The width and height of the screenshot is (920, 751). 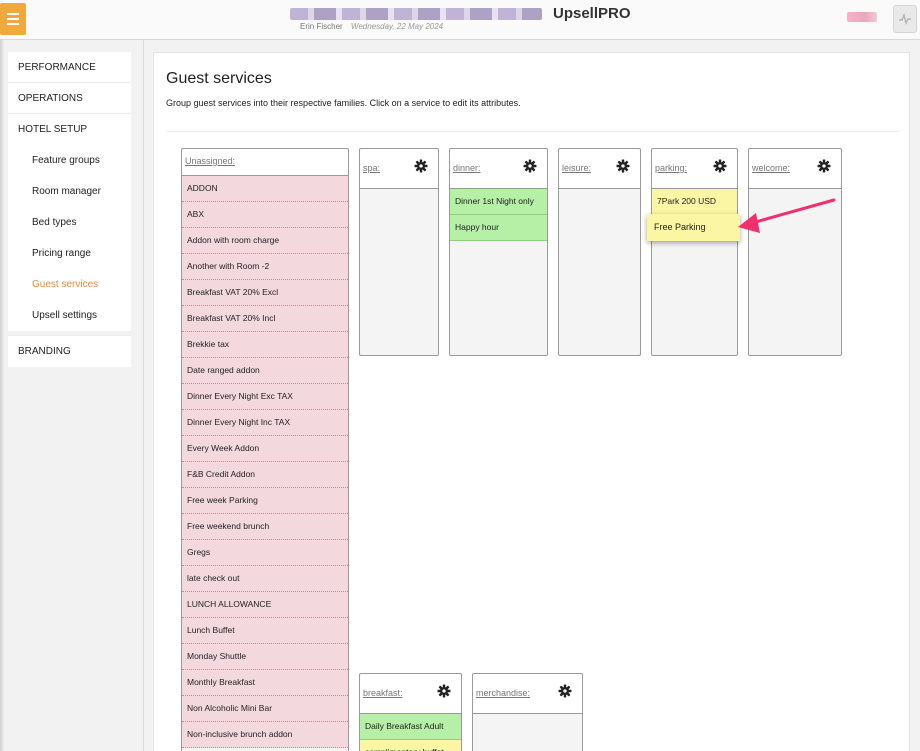 What do you see at coordinates (410, 727) in the screenshot?
I see `service-item: Daily Breakfast Adult` at bounding box center [410, 727].